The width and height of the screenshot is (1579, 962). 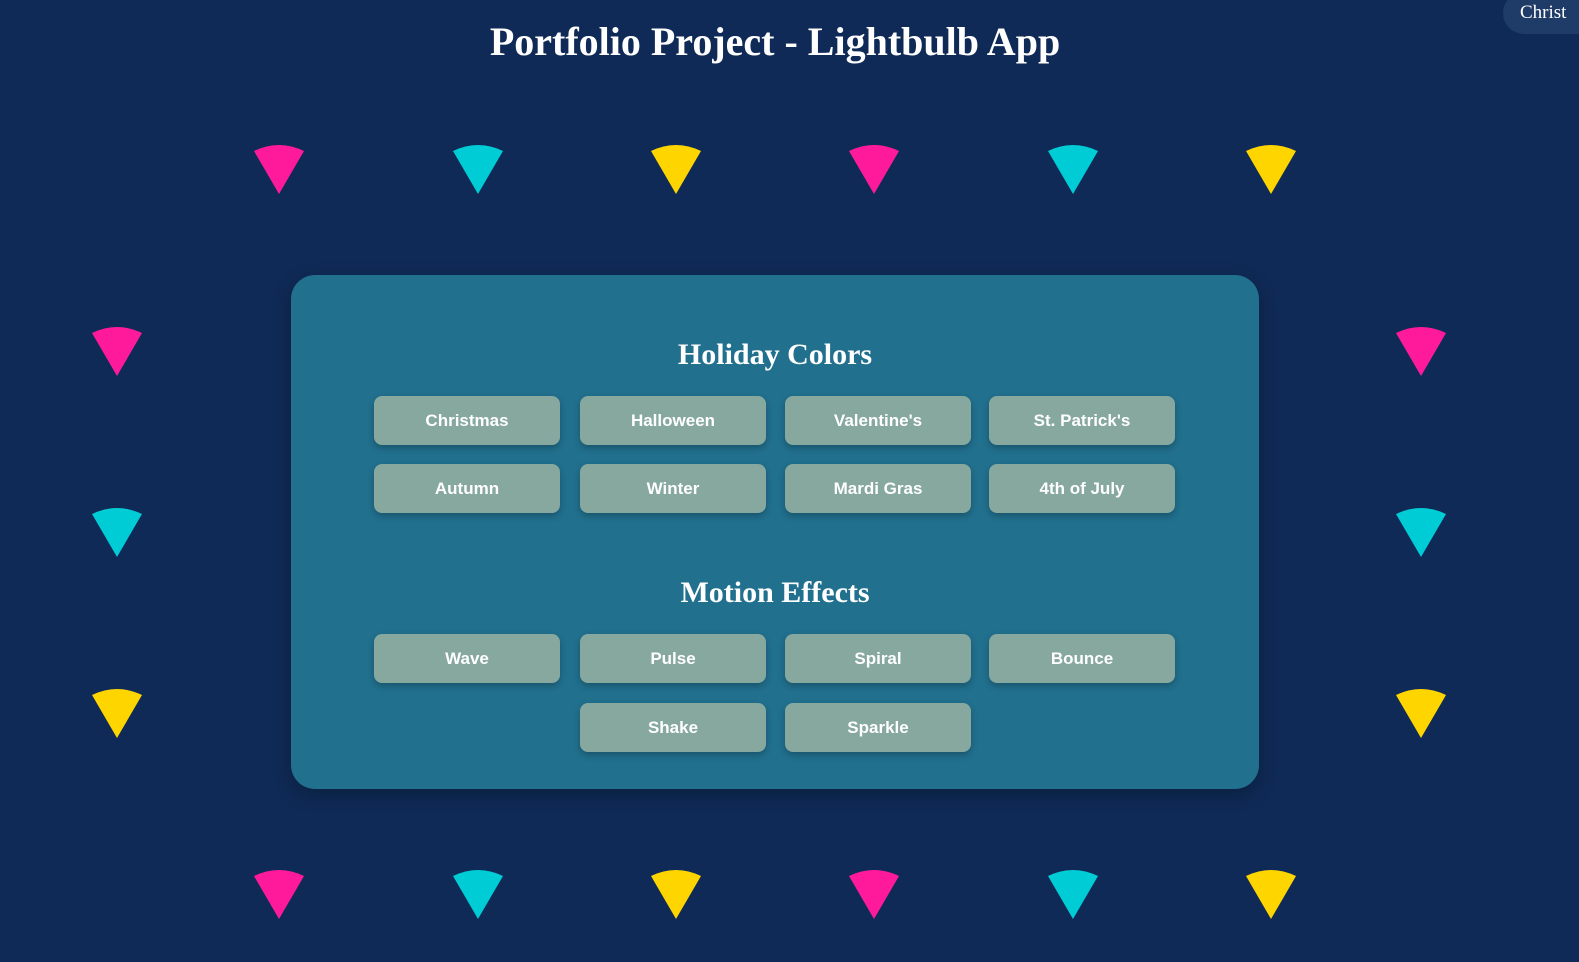 I want to click on holiday-colors-heading: Holiday Colors, so click(x=775, y=354).